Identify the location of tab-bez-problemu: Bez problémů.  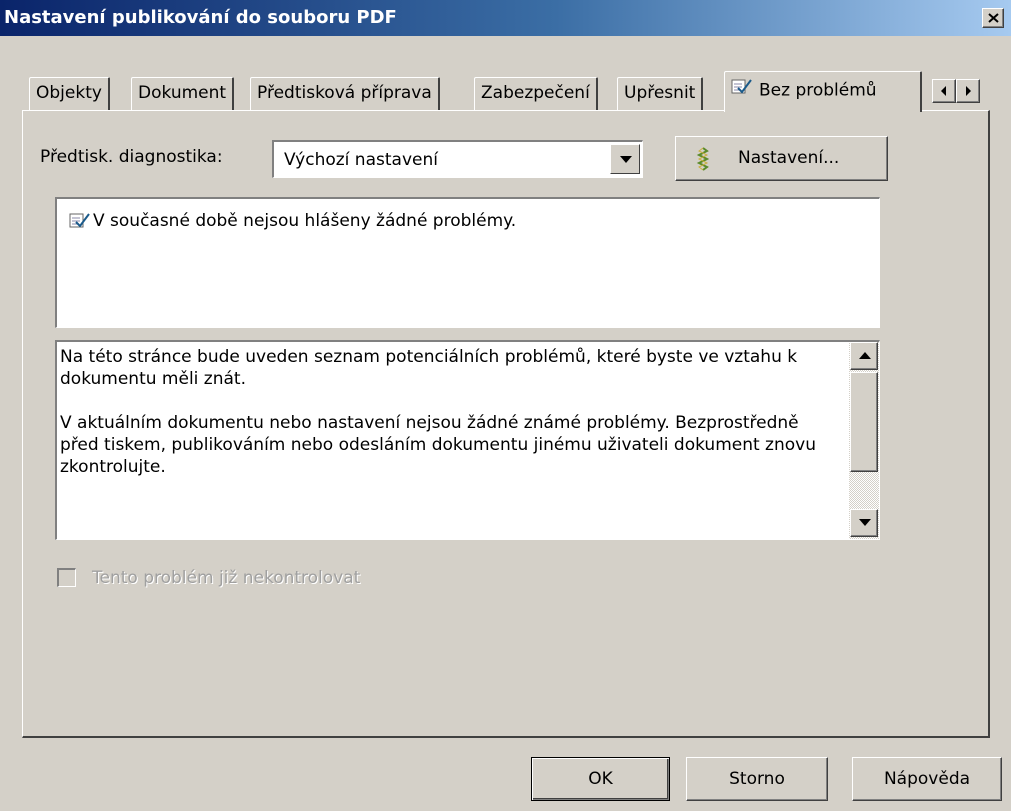
(823, 91).